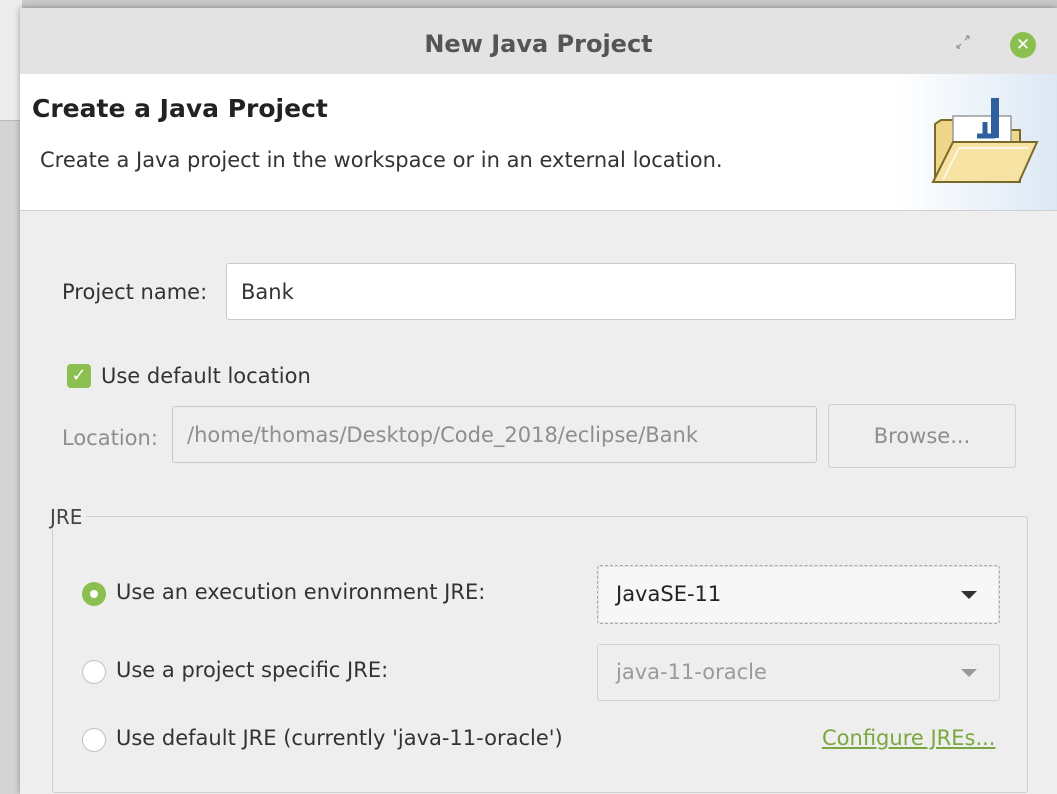 Image resolution: width=1057 pixels, height=794 pixels. Describe the element at coordinates (1023, 45) in the screenshot. I see `close-icon: ✕` at that location.